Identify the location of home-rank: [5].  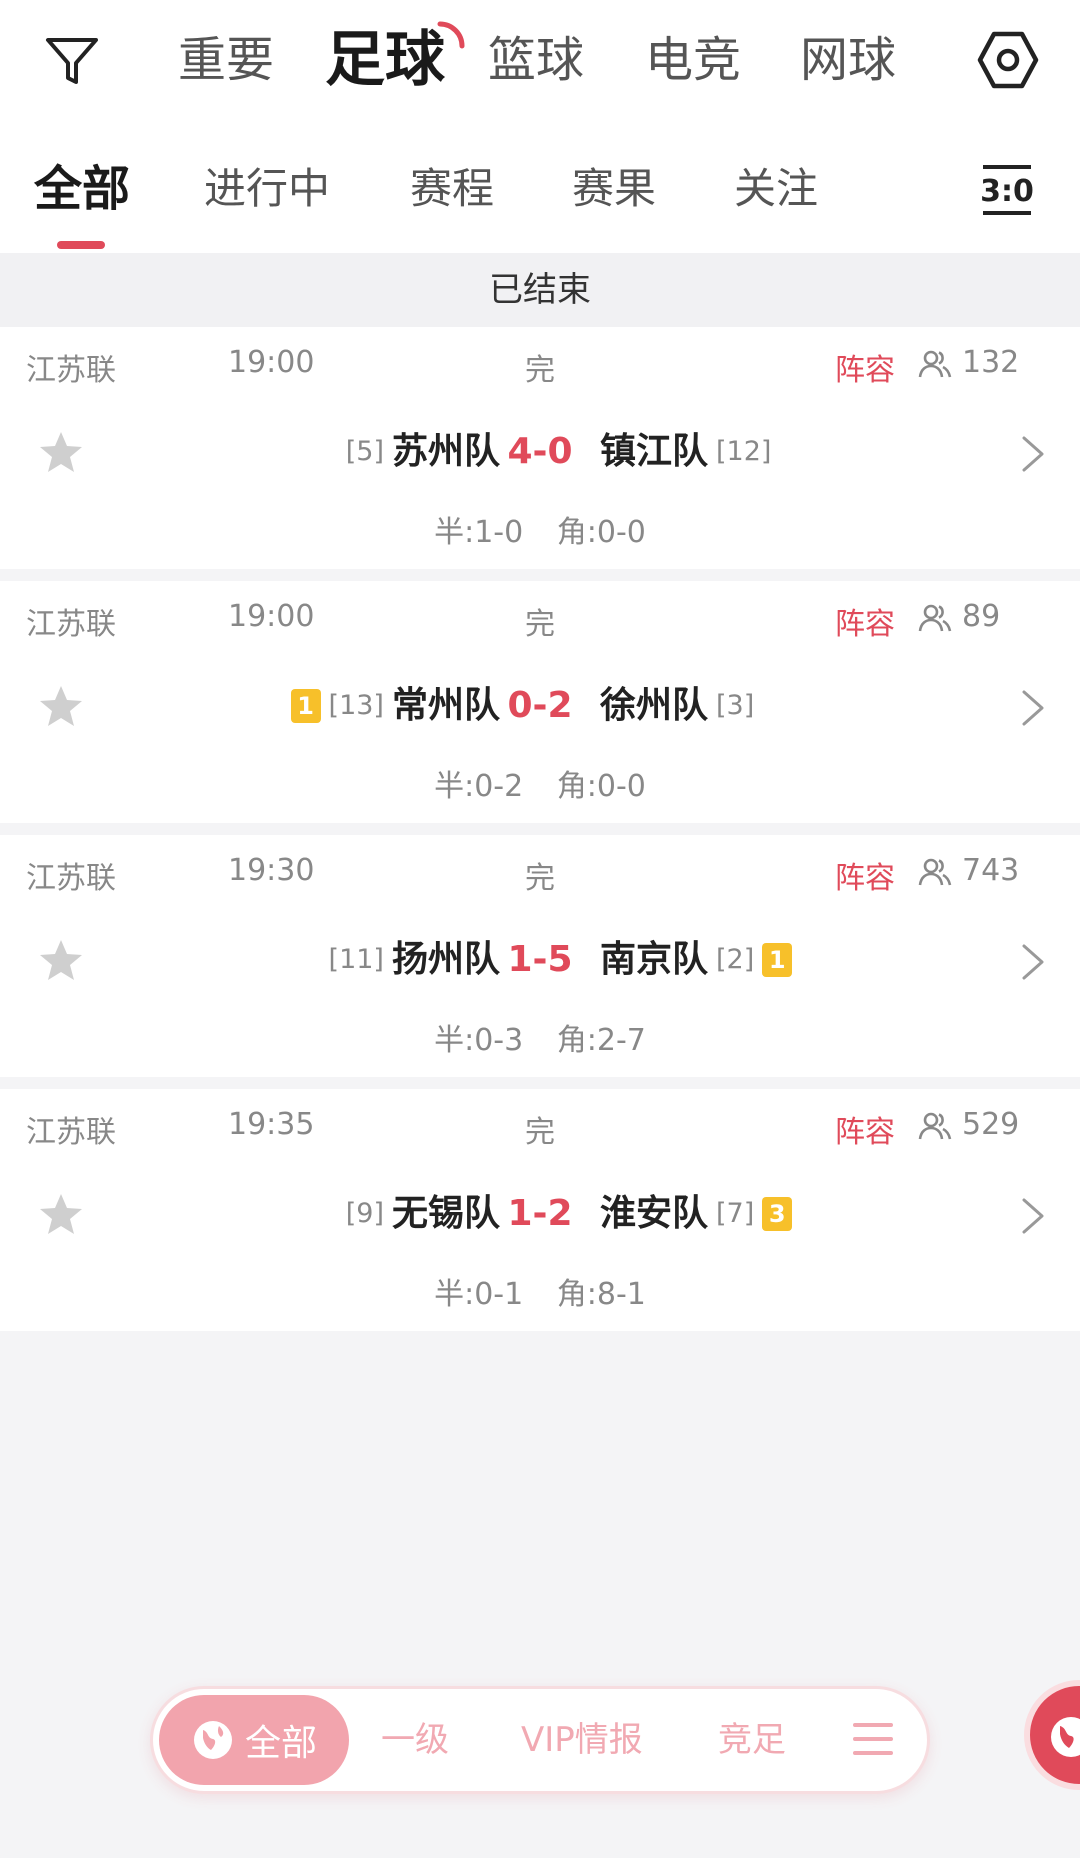
(364, 451).